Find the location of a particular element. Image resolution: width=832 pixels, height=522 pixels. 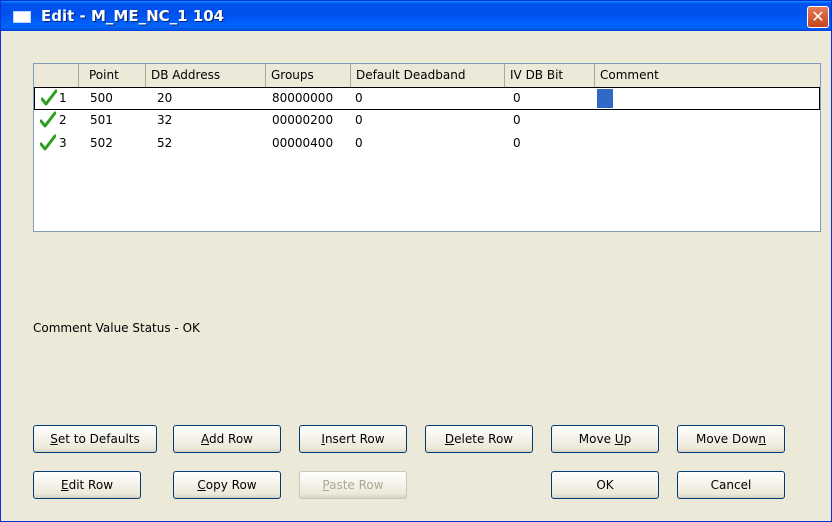

table-row: 3 502 52 00000400 0 0 is located at coordinates (427, 144).